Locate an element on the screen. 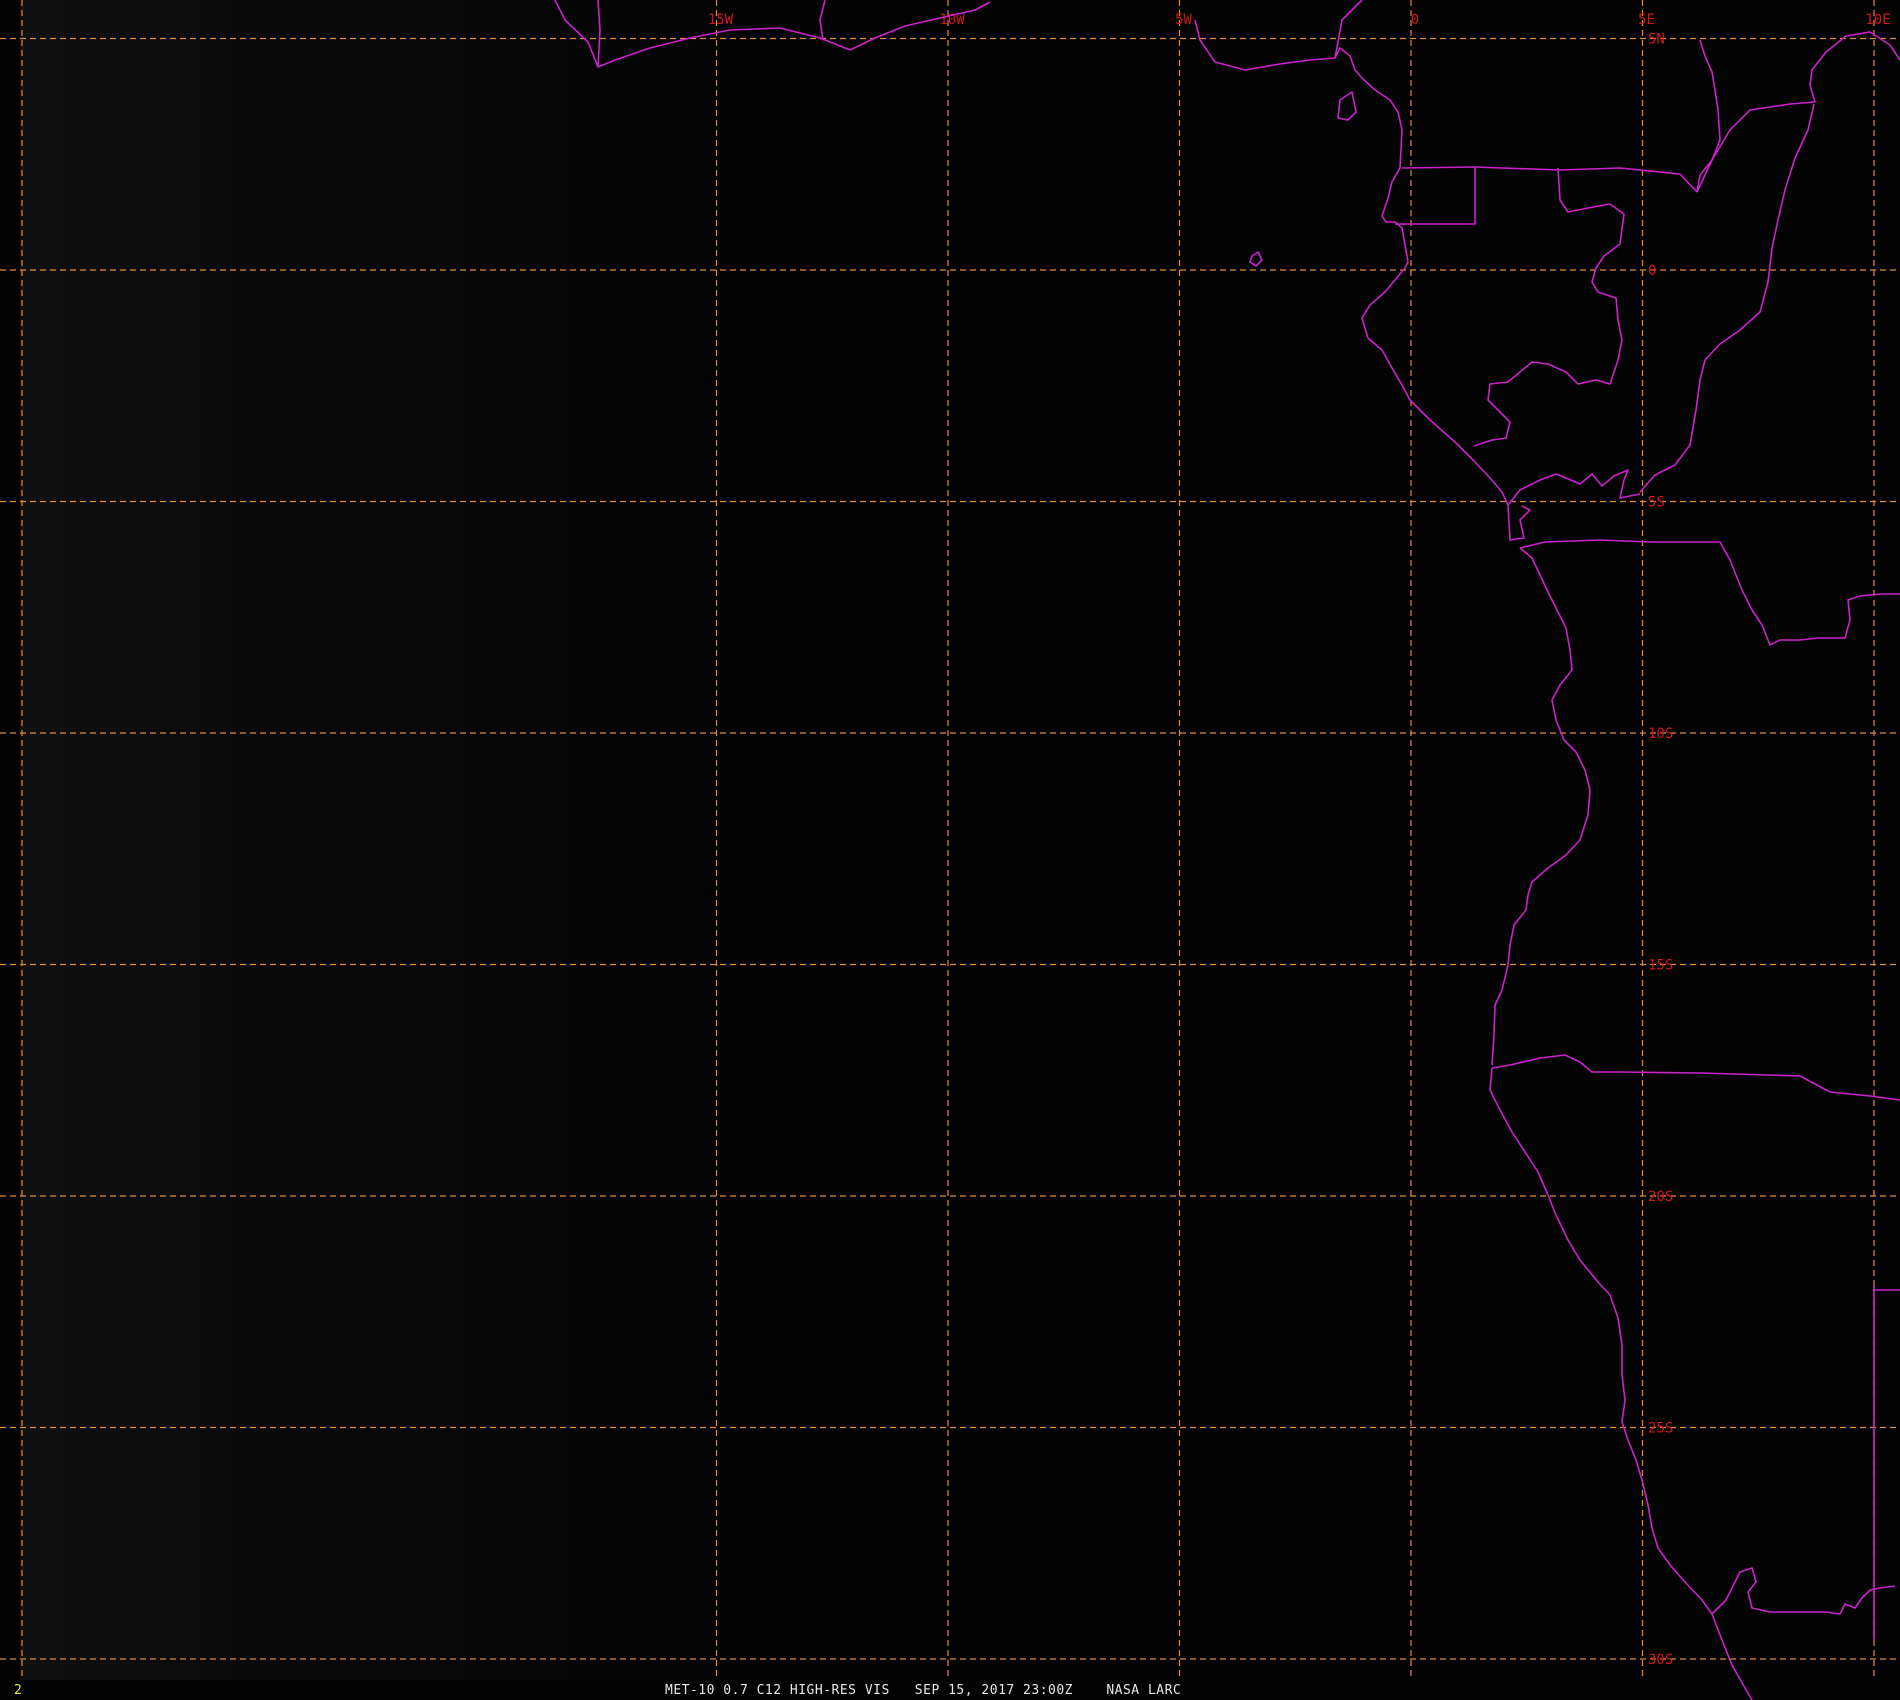  frame-number: 2 is located at coordinates (18, 1690).